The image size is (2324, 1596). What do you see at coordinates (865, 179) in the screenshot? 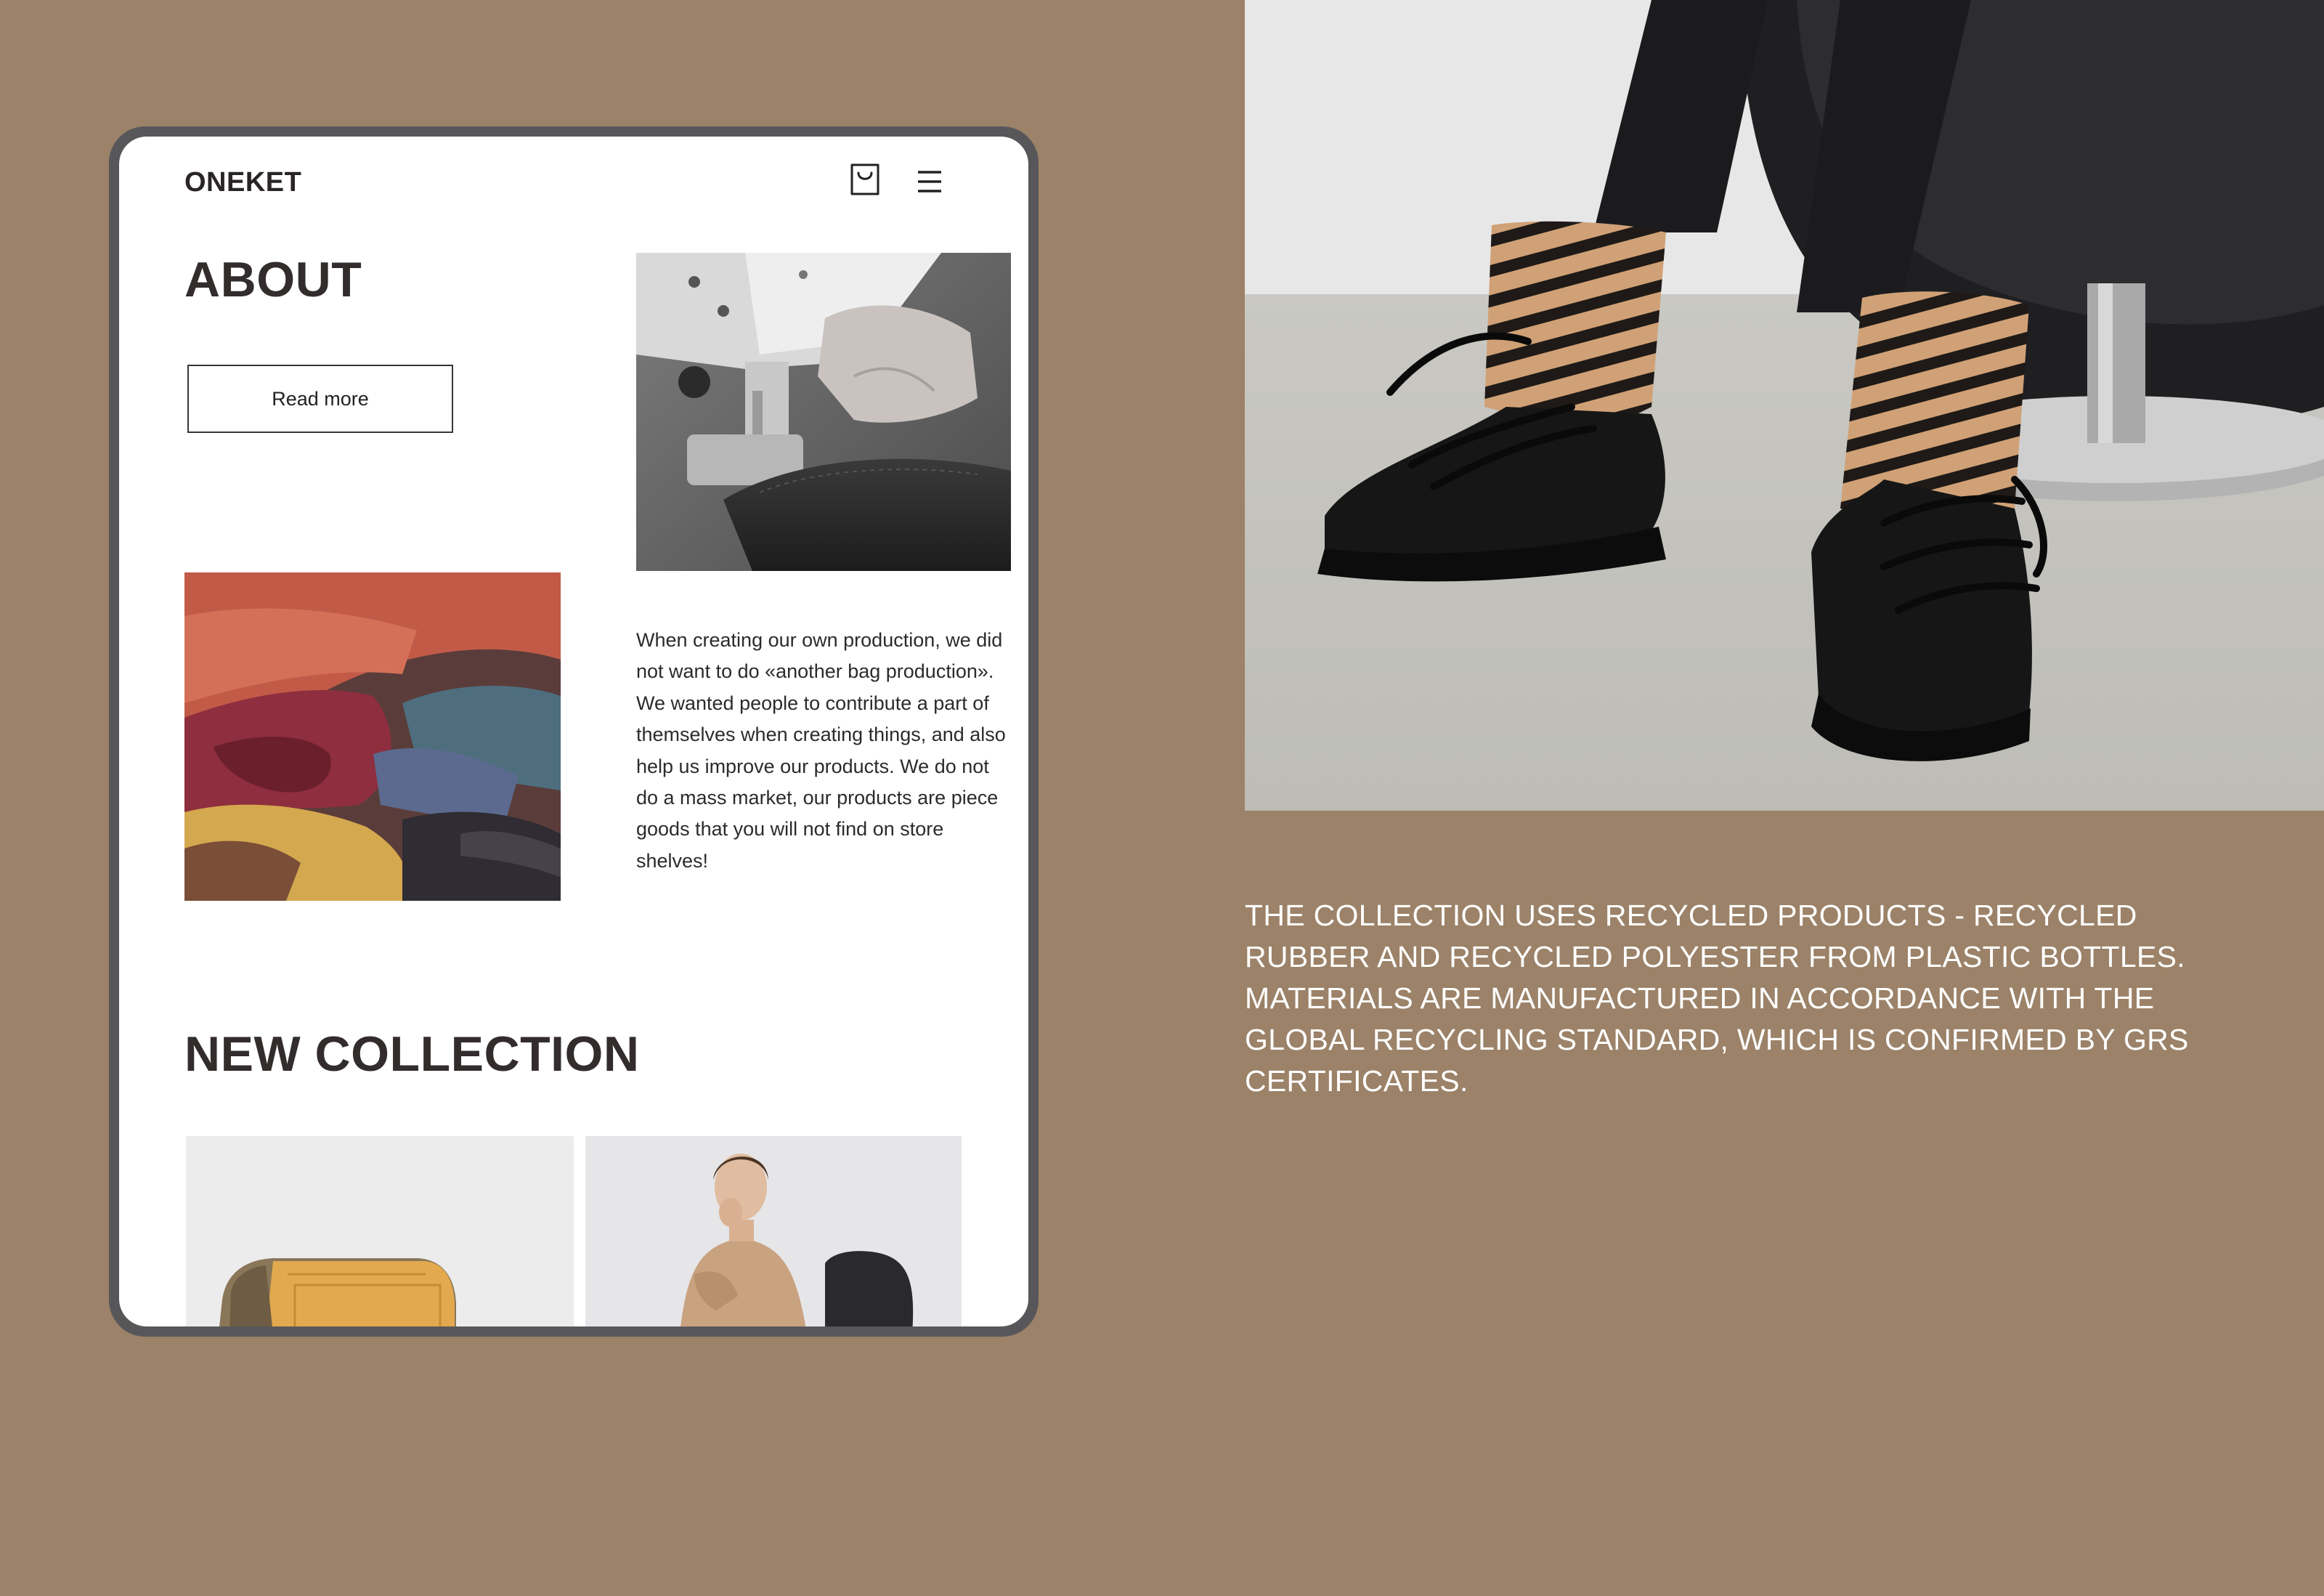
I see `shopping-bag-icon` at bounding box center [865, 179].